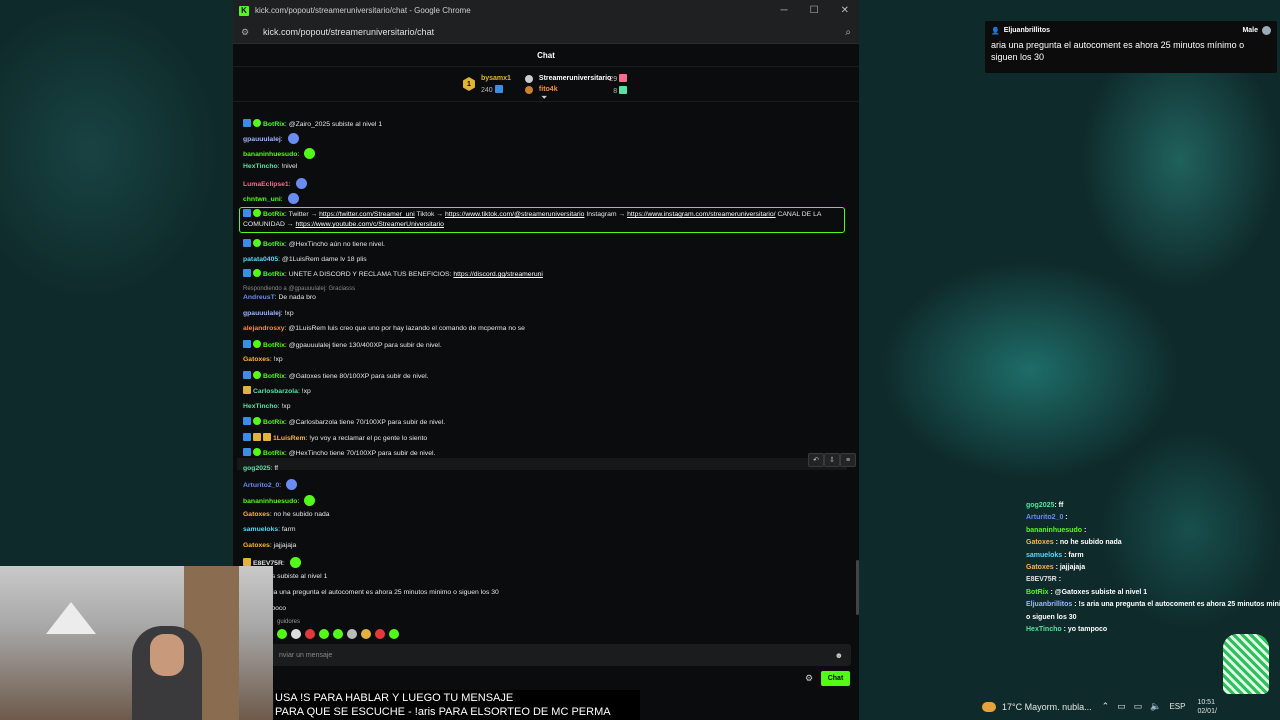 This screenshot has width=1280, height=720. Describe the element at coordinates (257, 468) in the screenshot. I see `chat-username: gog2025` at that location.